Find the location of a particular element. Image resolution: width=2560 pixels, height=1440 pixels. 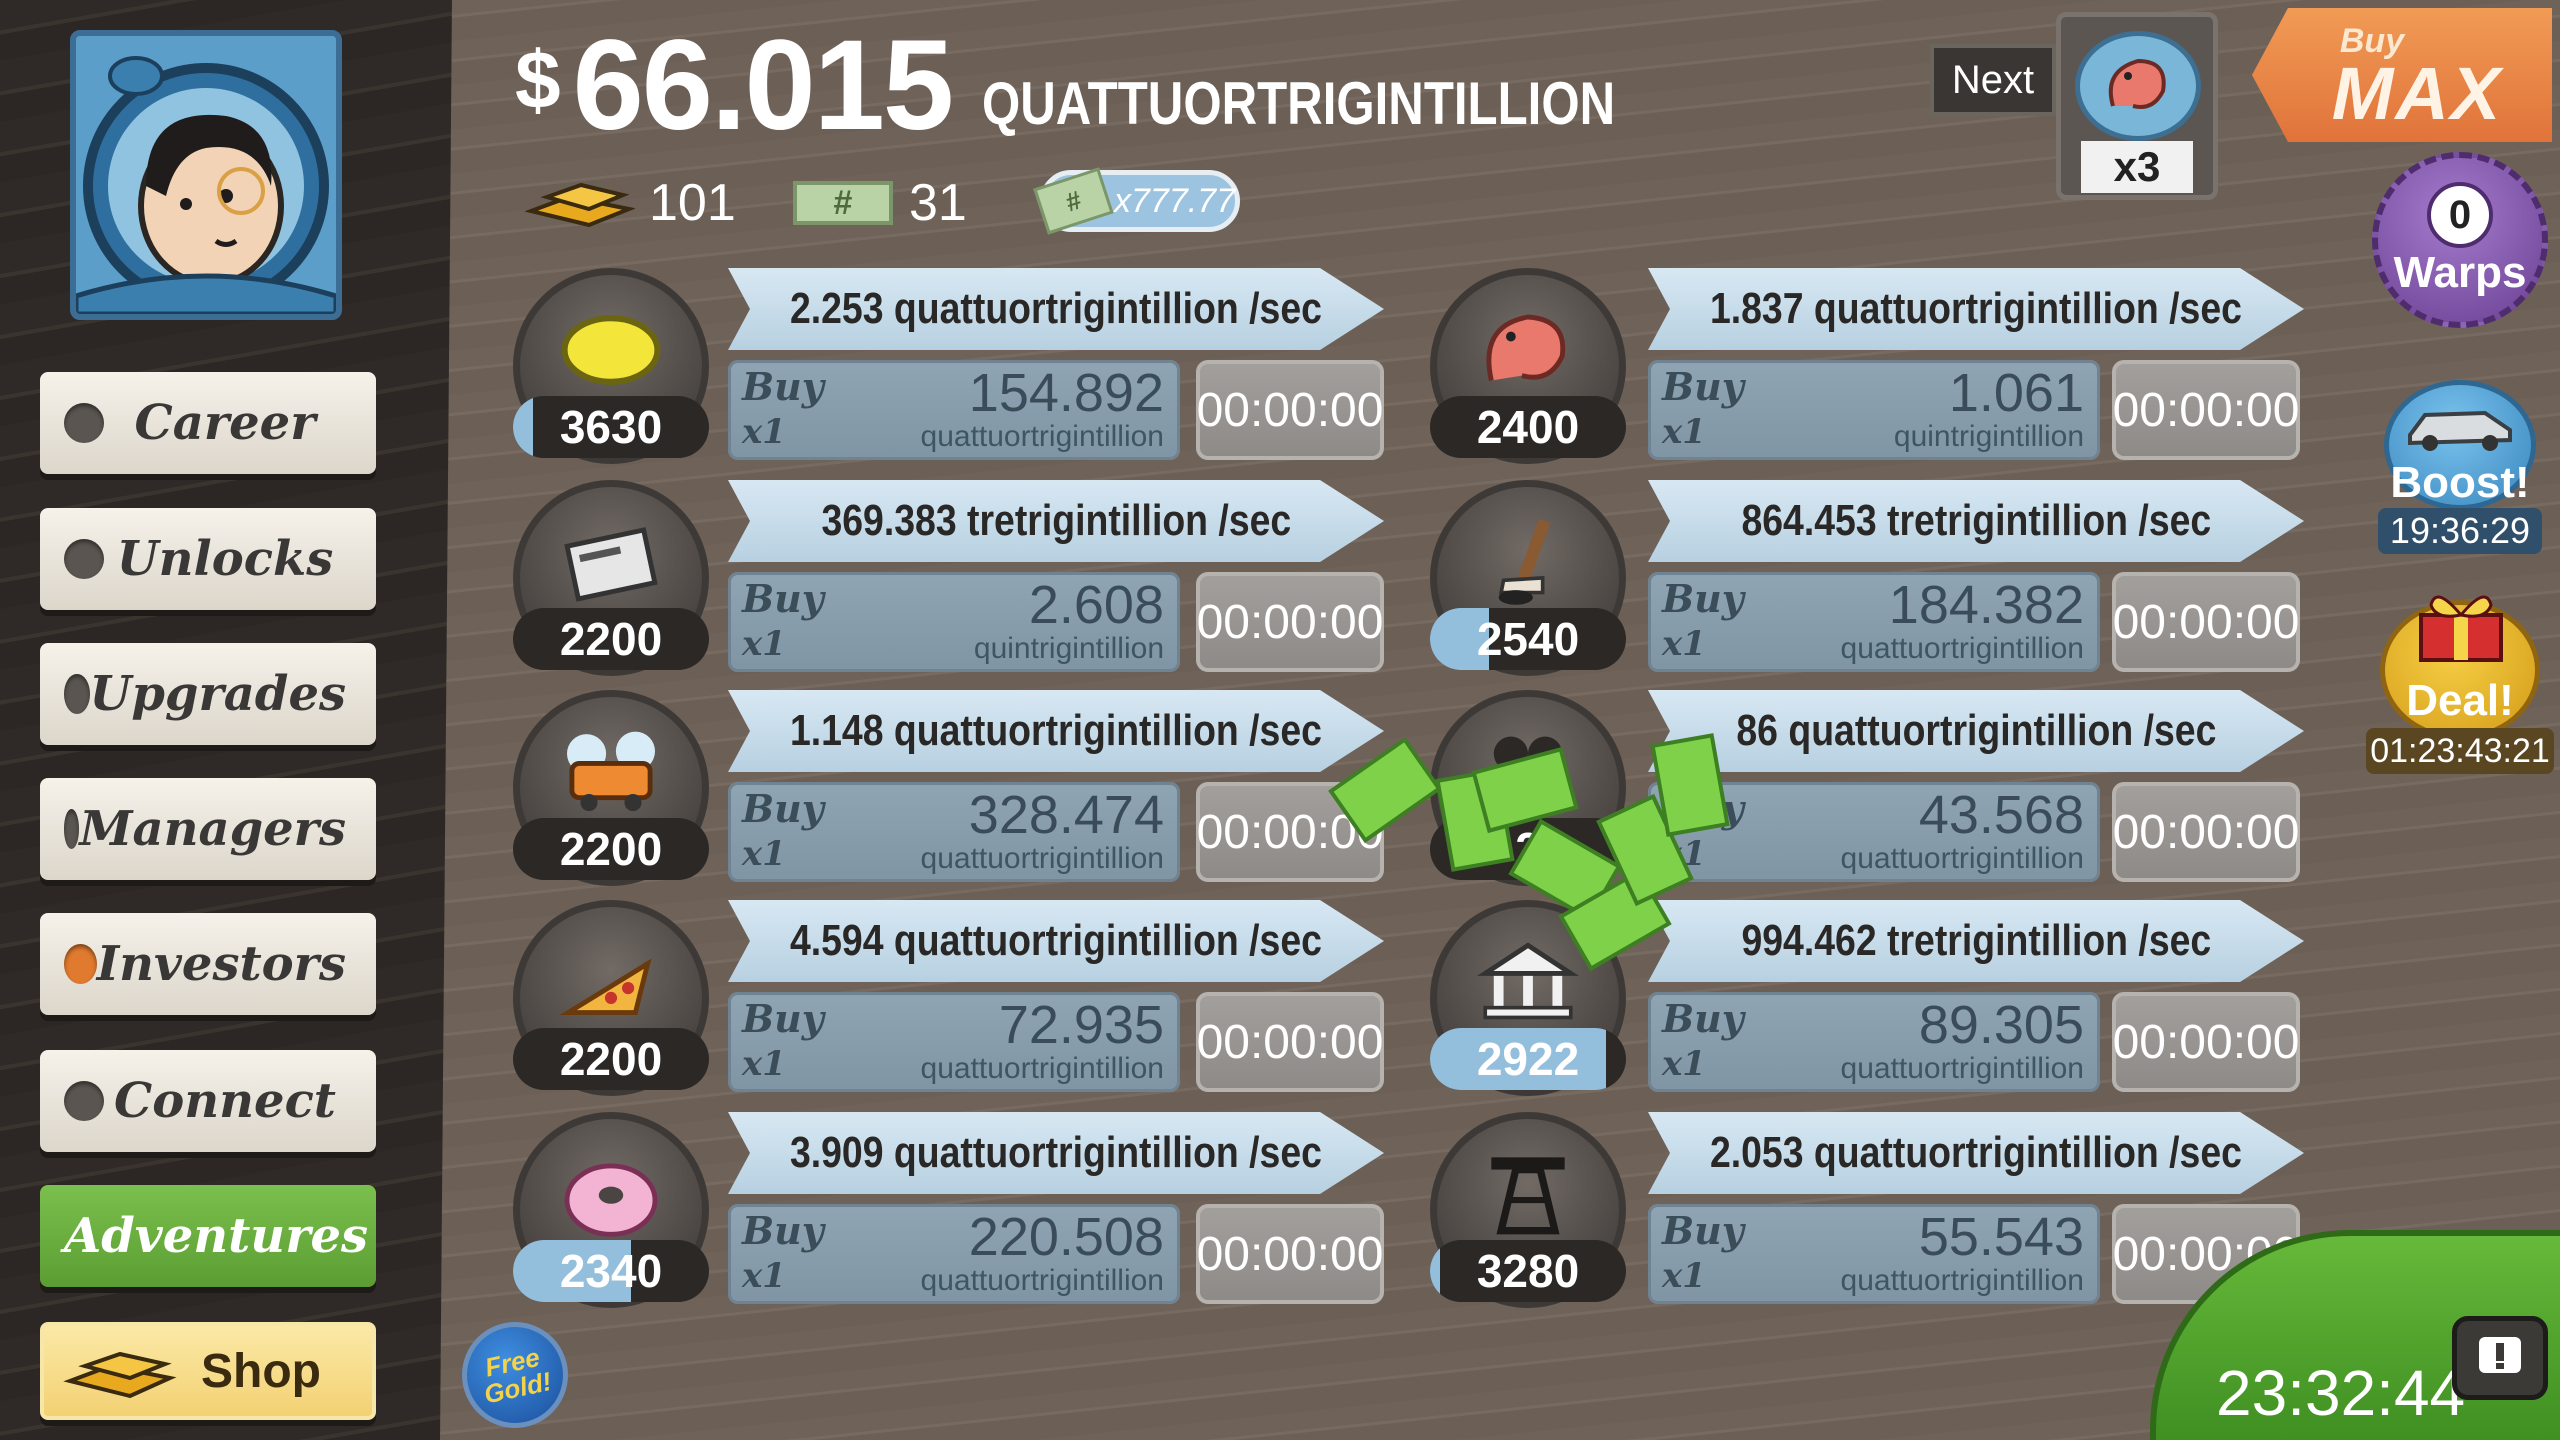

buy-cost: 328.474 is located at coordinates (1066, 815).